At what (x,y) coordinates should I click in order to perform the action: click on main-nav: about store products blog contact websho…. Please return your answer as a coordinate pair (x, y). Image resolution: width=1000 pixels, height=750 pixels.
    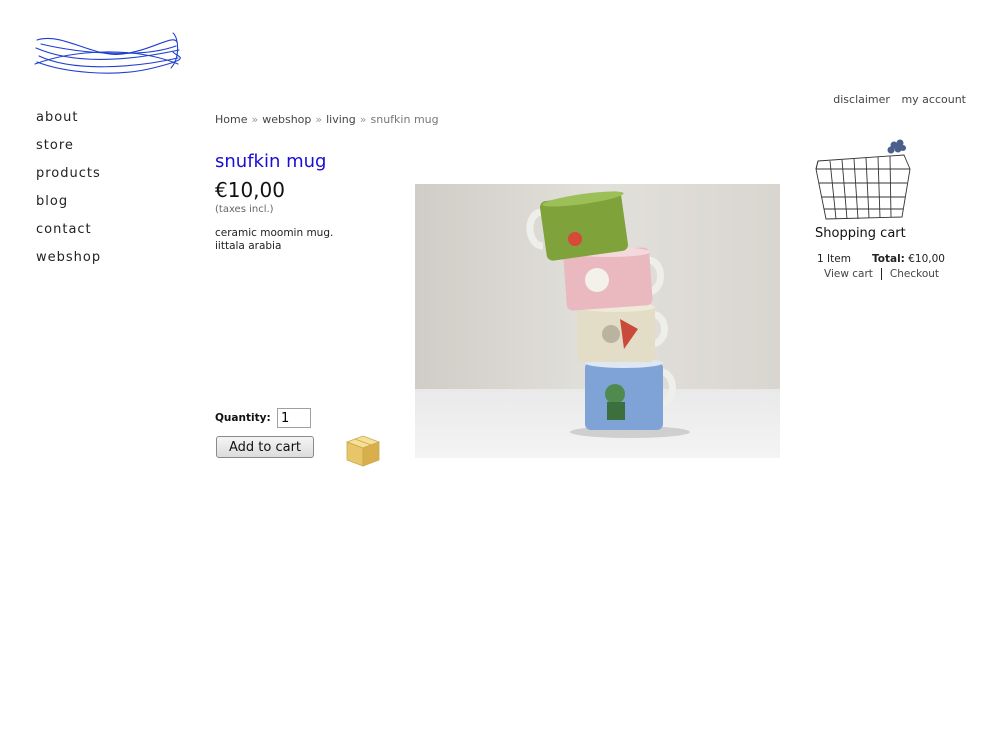
    Looking at the image, I should click on (68, 188).